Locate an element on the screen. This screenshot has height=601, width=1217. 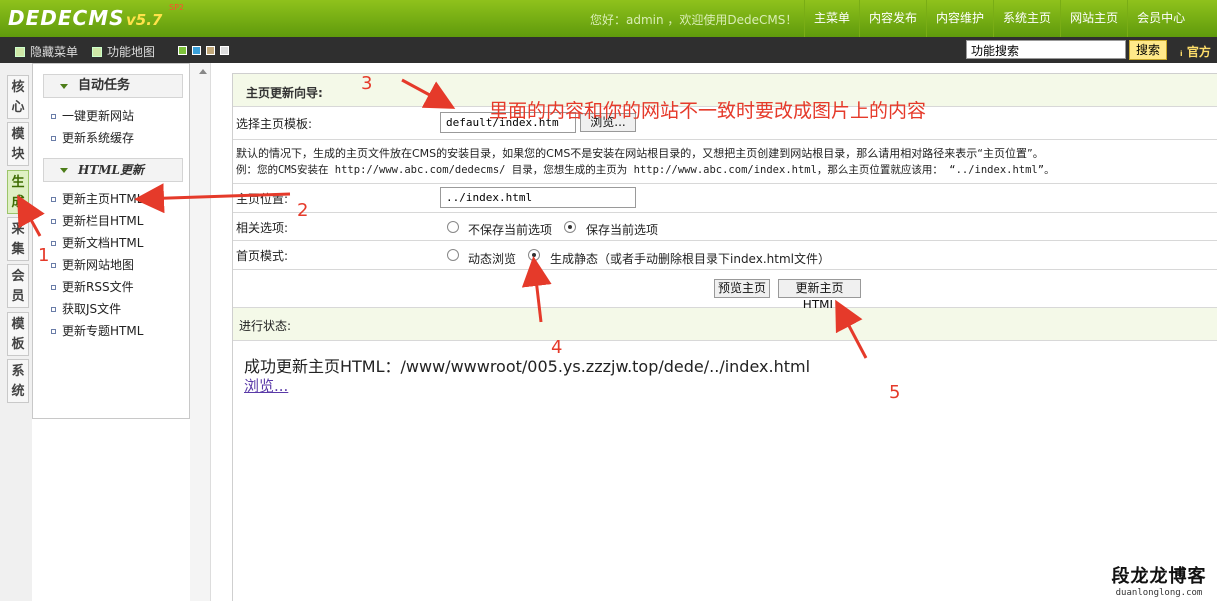
theme-swatch-gray is located at coordinates (224, 50).